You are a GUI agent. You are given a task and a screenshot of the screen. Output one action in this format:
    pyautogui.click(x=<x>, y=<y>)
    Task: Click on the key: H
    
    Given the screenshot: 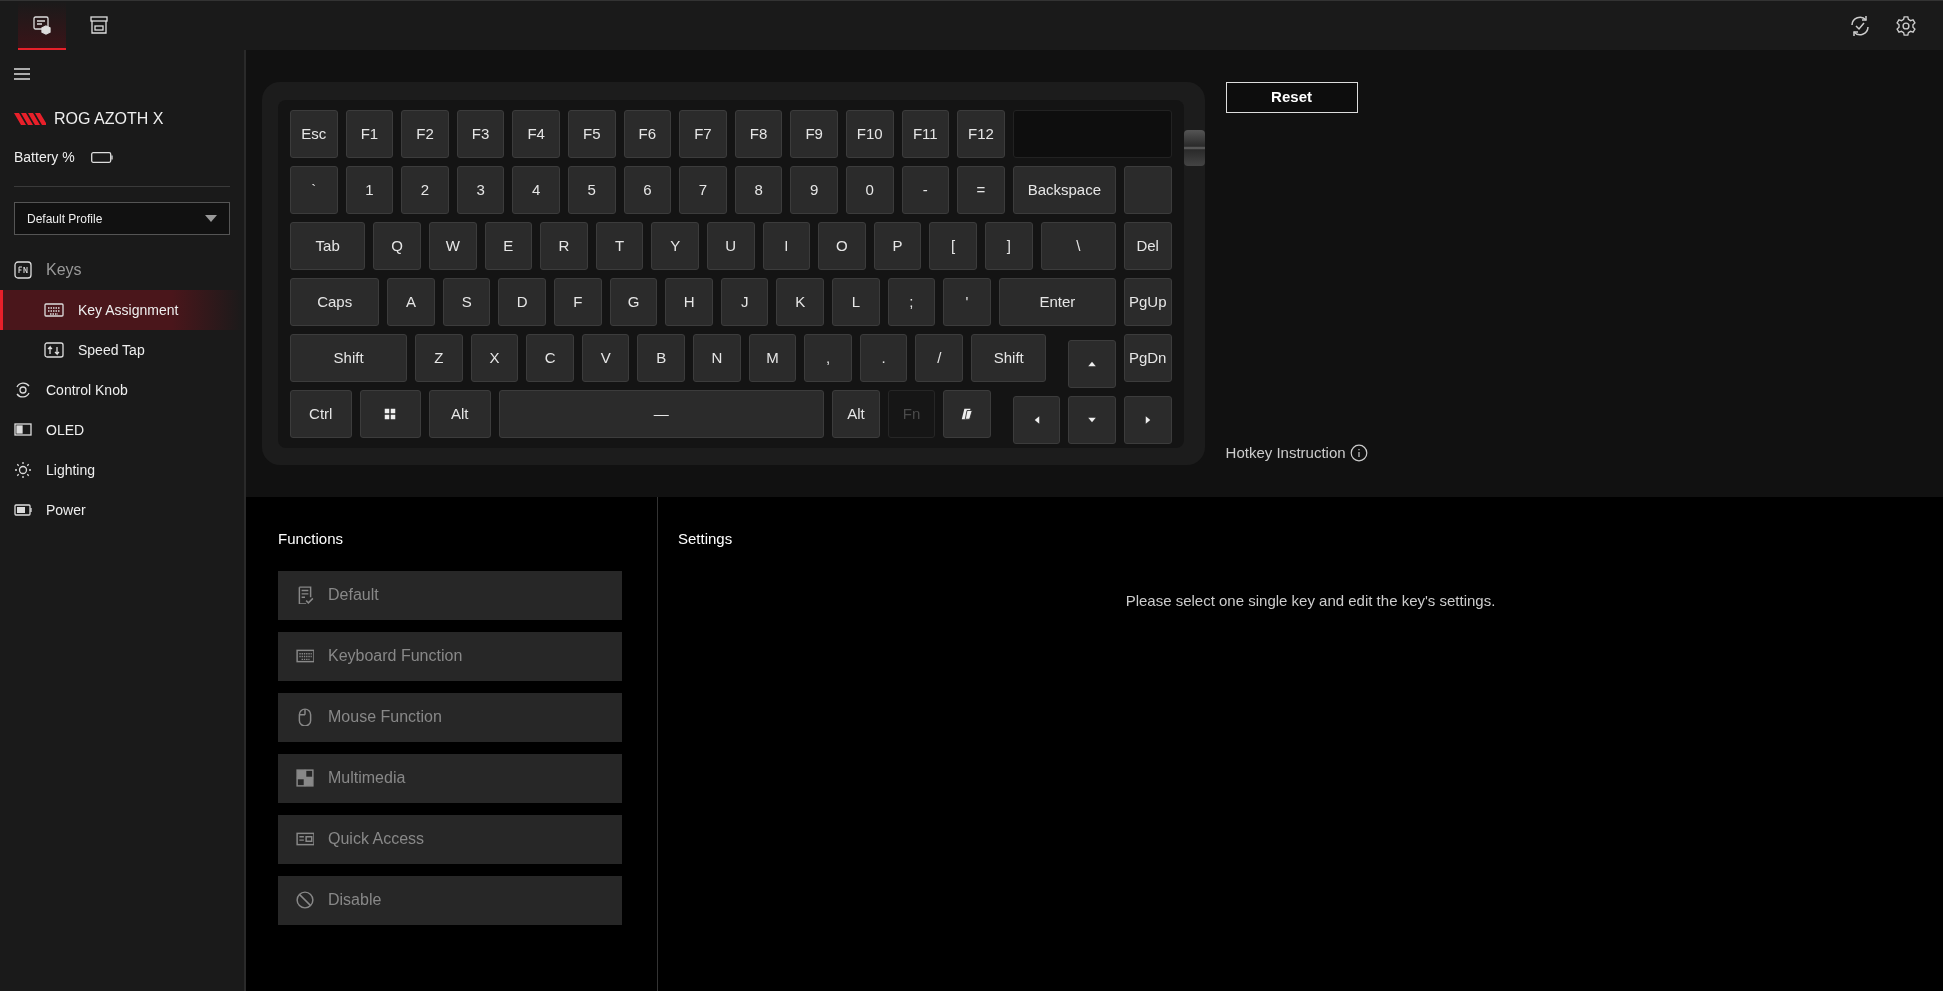 What is the action you would take?
    pyautogui.click(x=689, y=302)
    